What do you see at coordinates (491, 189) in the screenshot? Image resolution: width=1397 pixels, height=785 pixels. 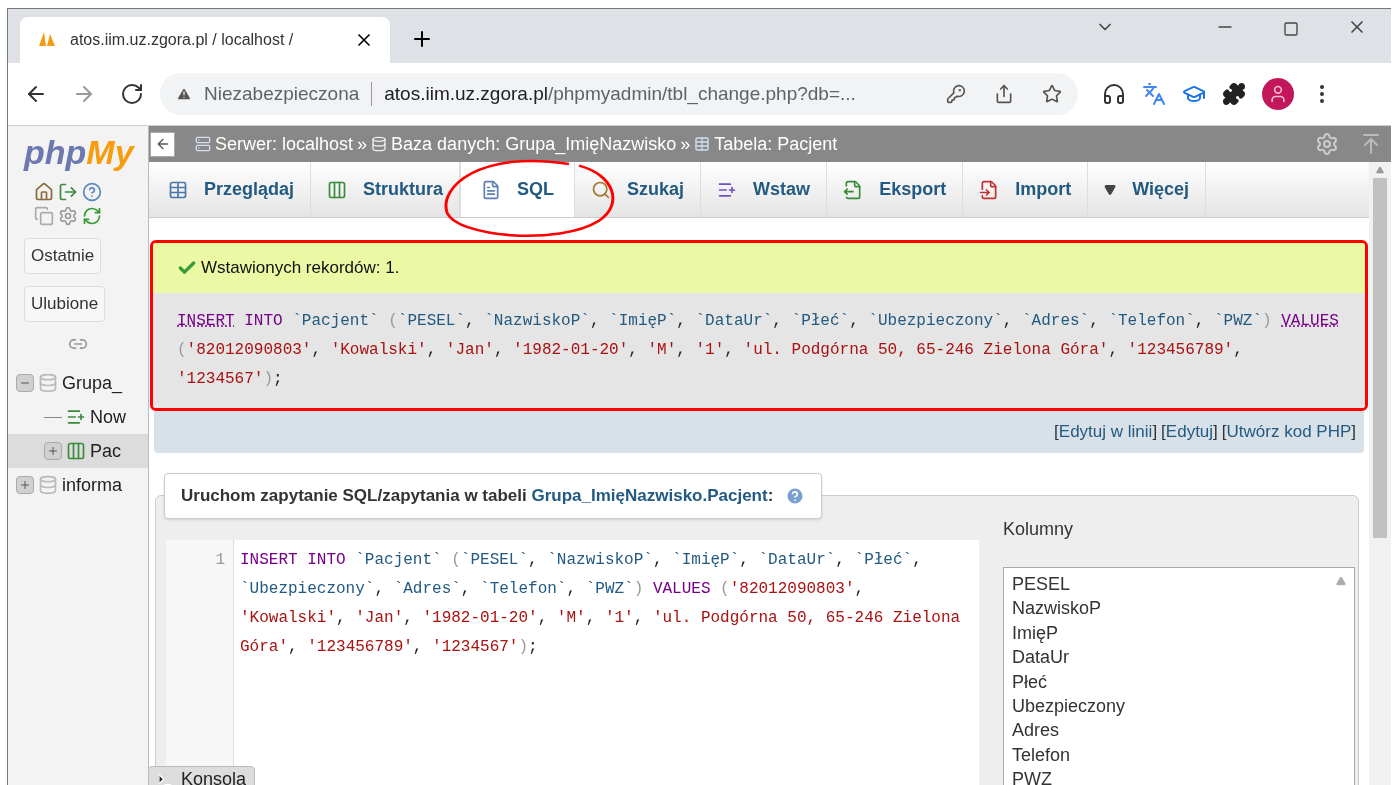 I see `document-icon` at bounding box center [491, 189].